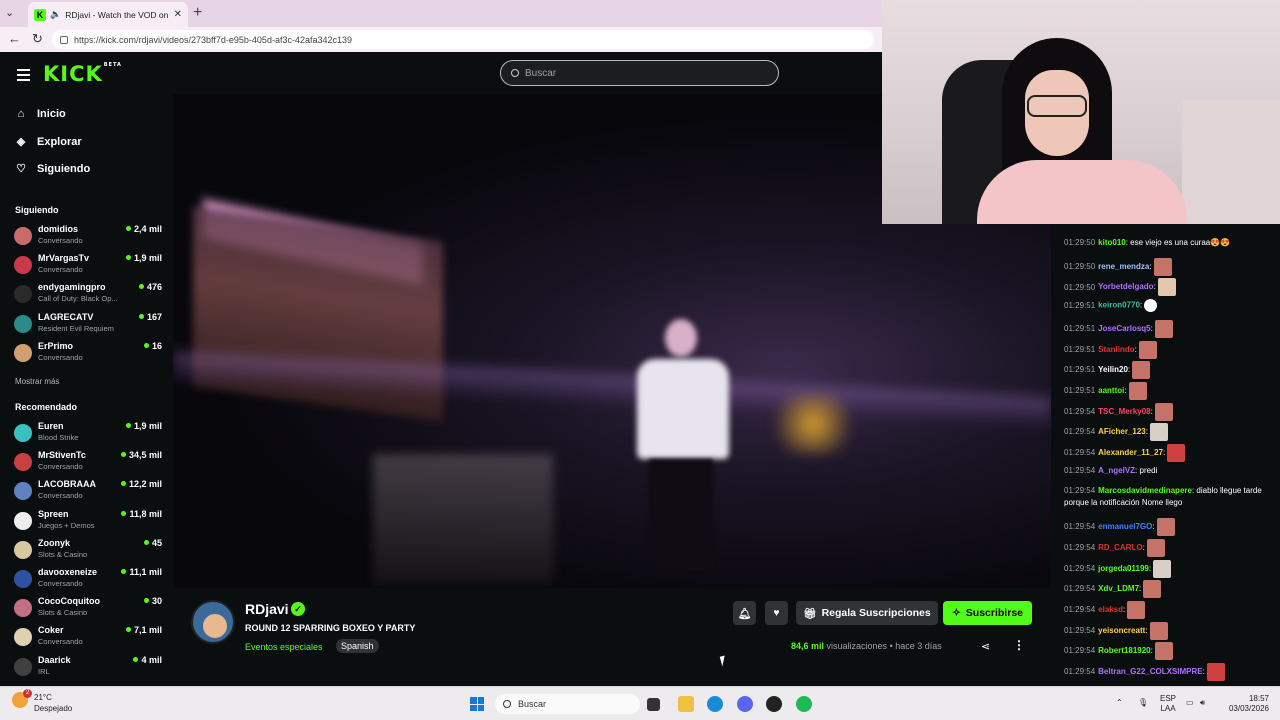 This screenshot has width=1280, height=720. I want to click on edge-browser-icon, so click(715, 704).